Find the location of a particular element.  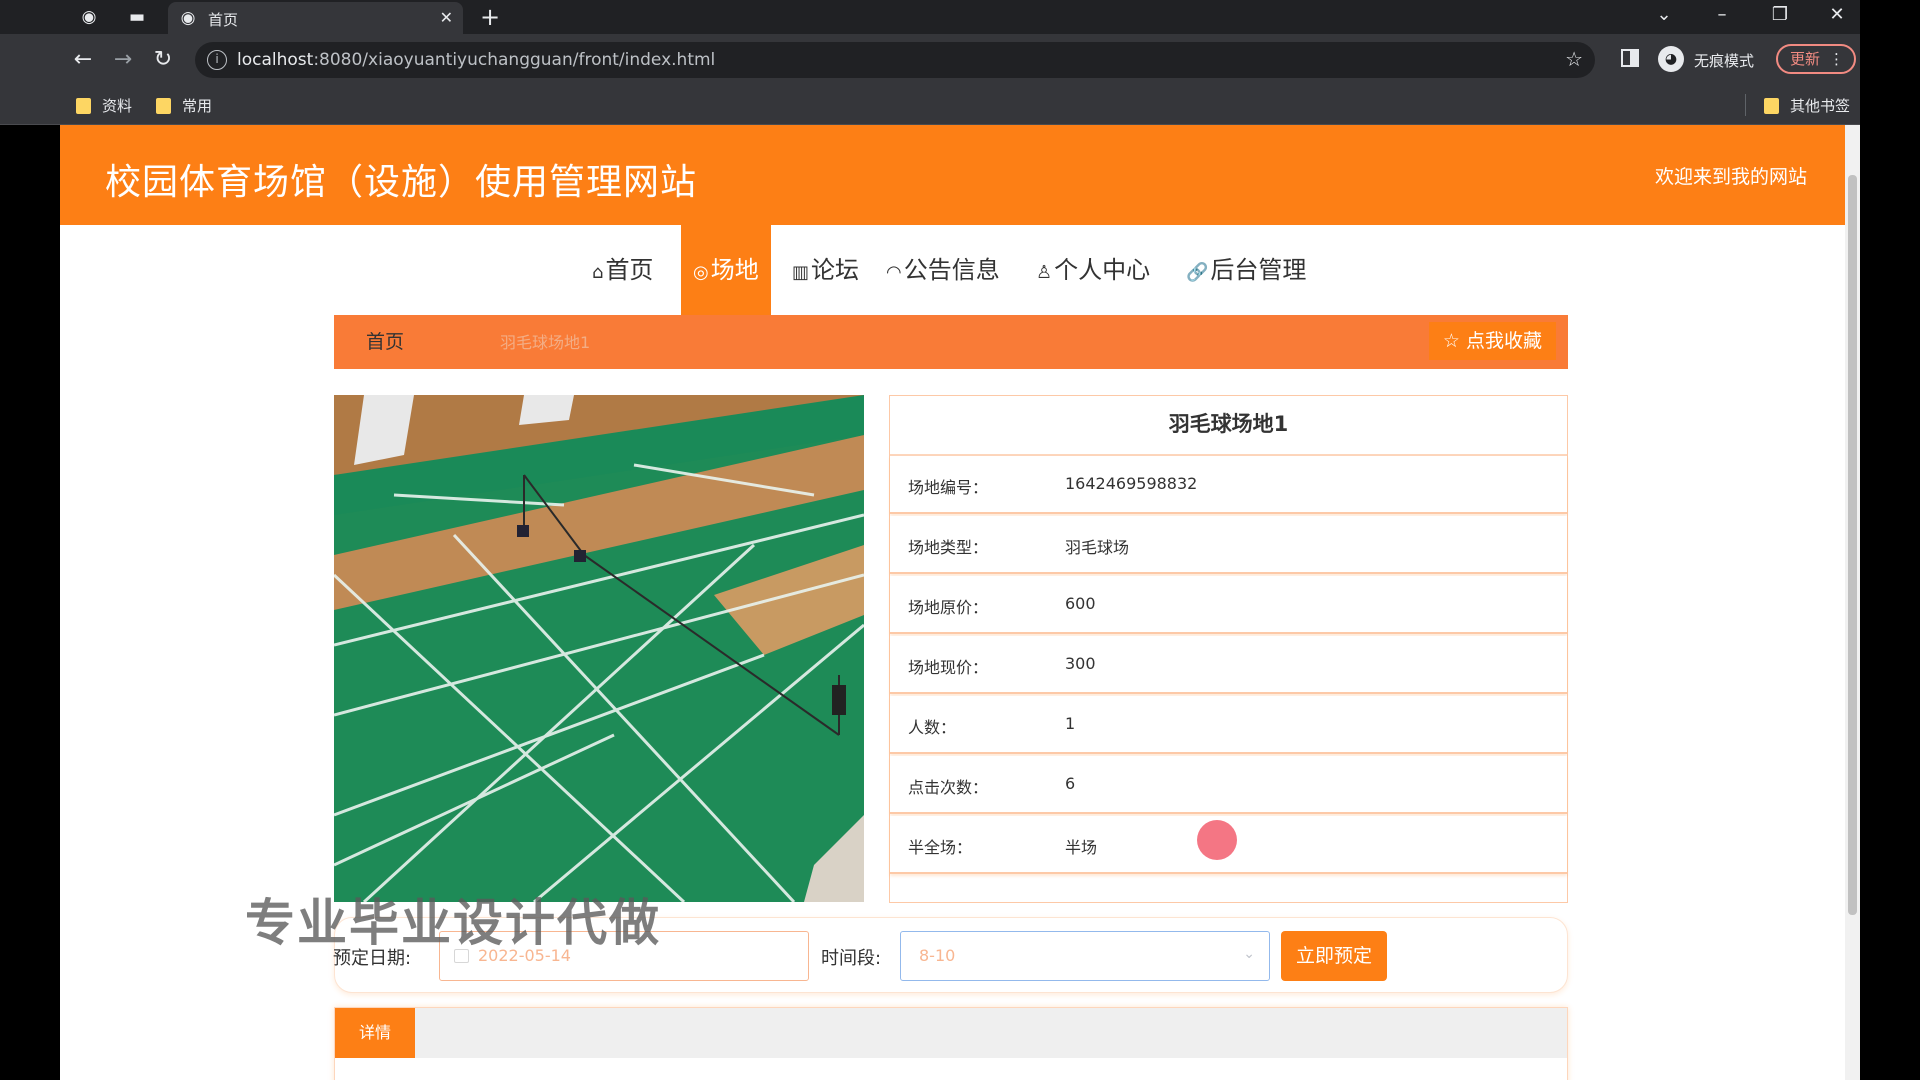

info-row: 人数： 1 is located at coordinates (1228, 725).